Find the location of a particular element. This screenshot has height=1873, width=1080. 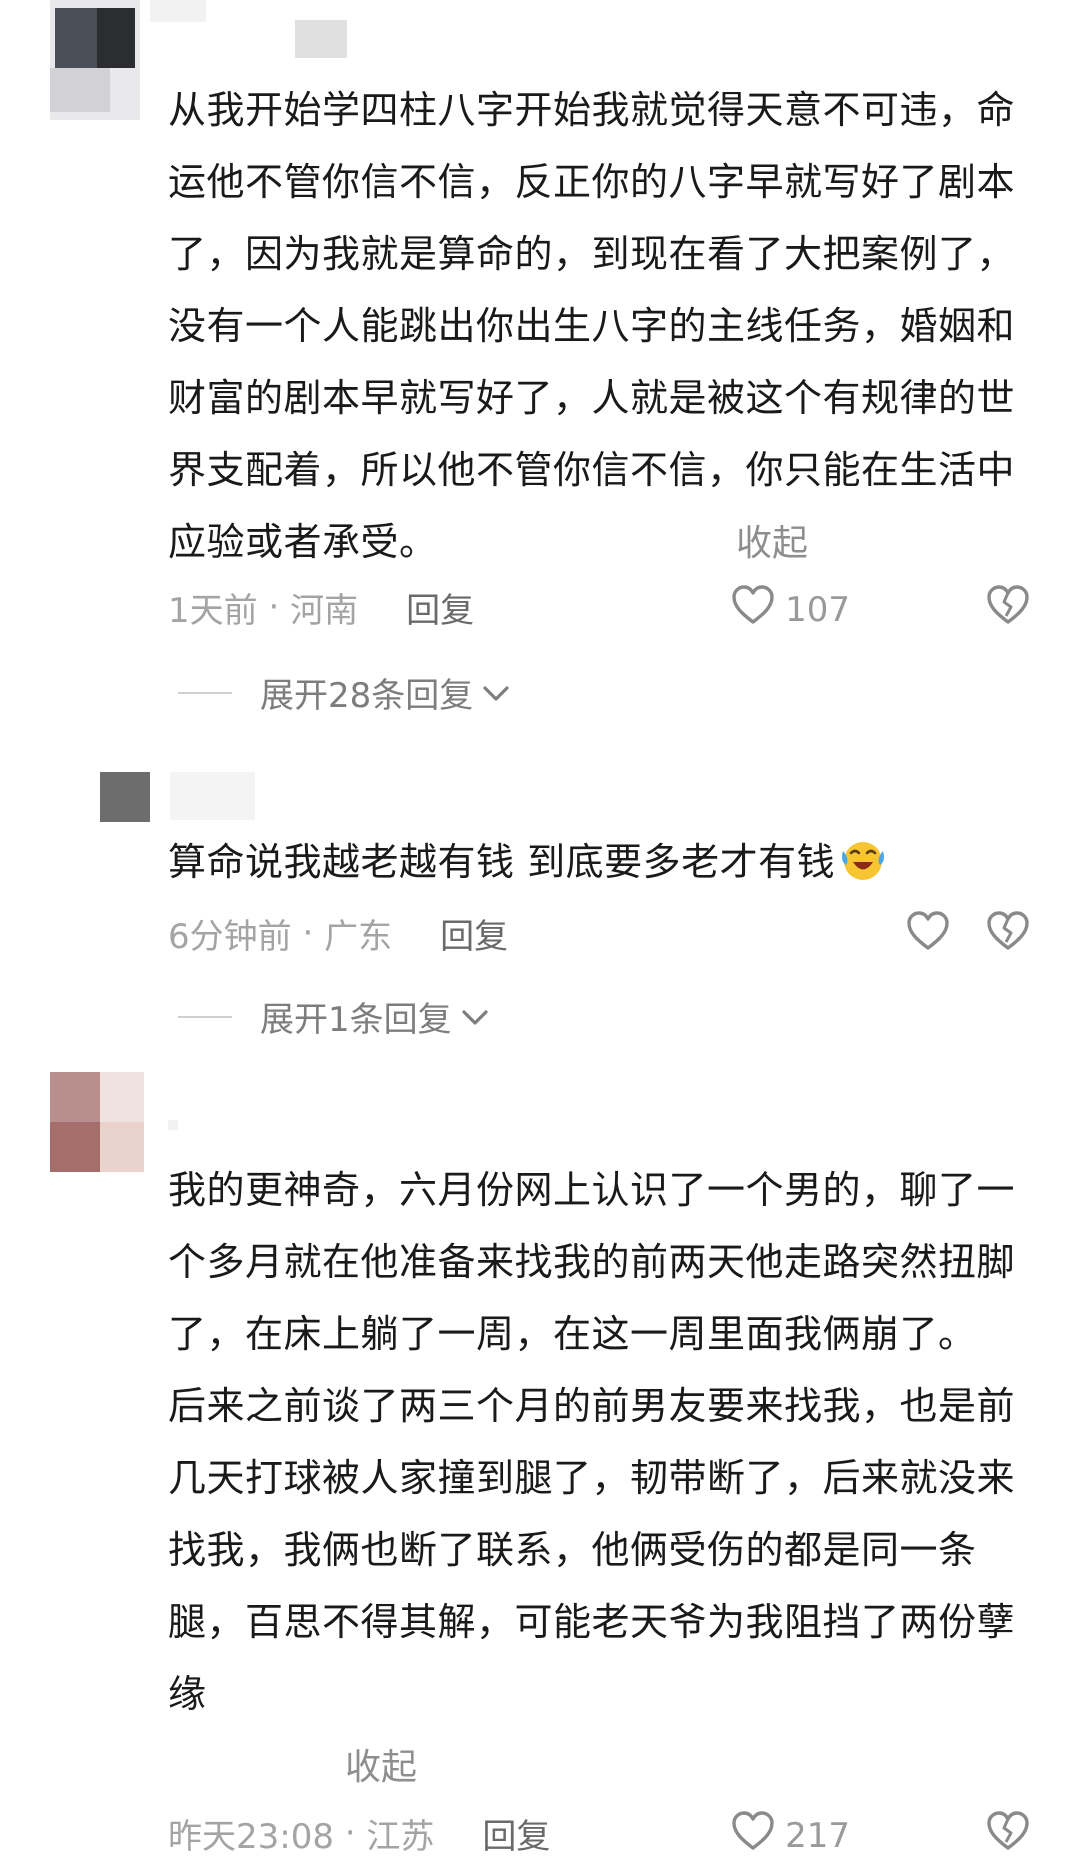

expand-replies-button: 展开28条回复 is located at coordinates (344, 692).